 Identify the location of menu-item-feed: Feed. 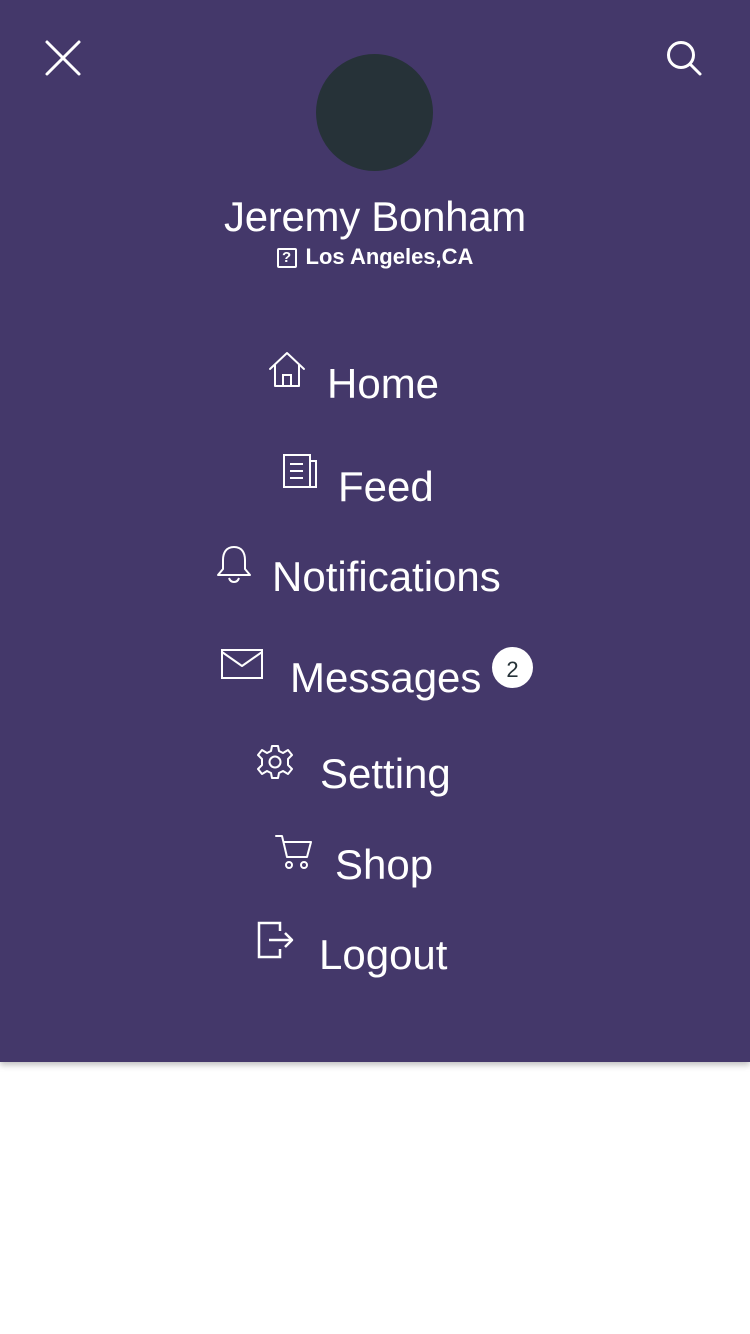
(357, 482).